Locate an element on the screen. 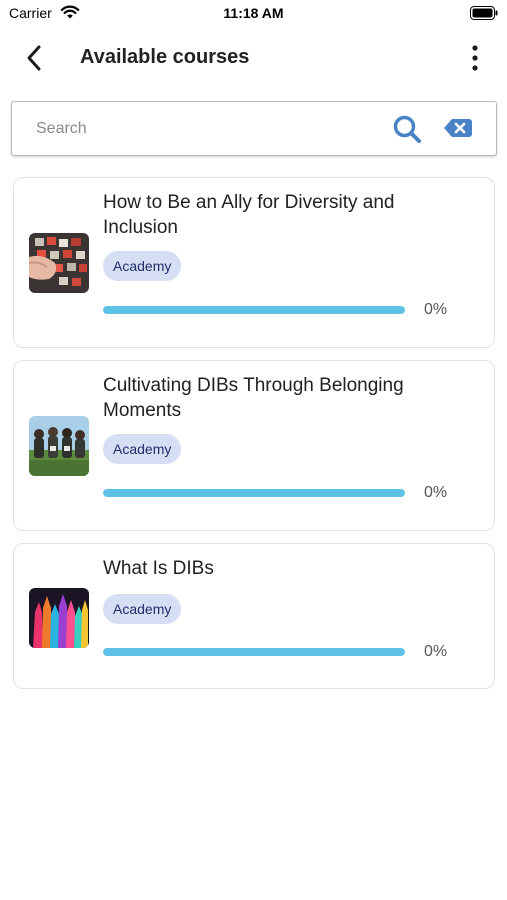  status-bar: Carrier 11:18 AM is located at coordinates (253, 14).